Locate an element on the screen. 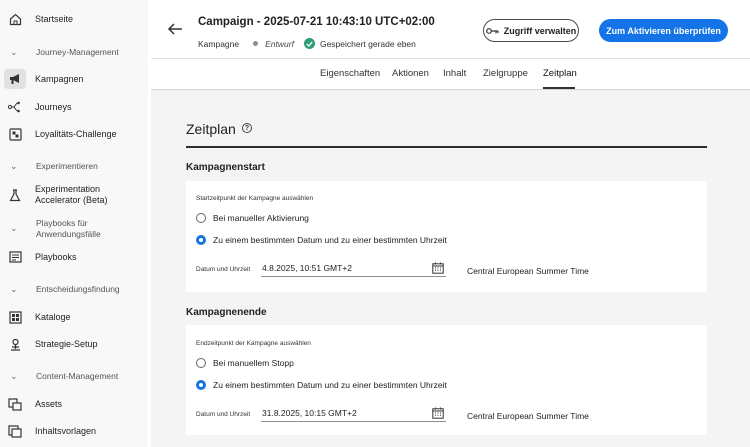 The height and width of the screenshot is (447, 750). tab-actions: Aktionen is located at coordinates (410, 73).